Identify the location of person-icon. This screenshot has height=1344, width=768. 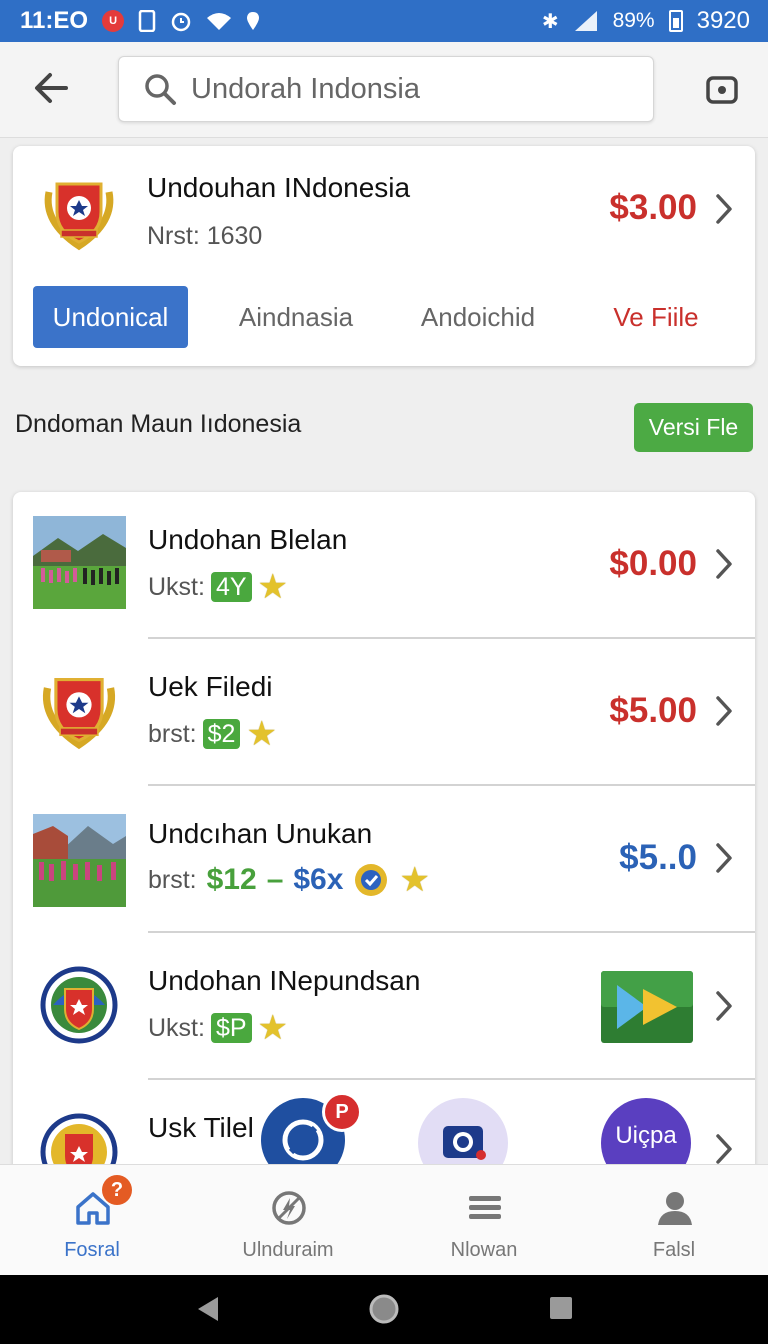
(675, 1208).